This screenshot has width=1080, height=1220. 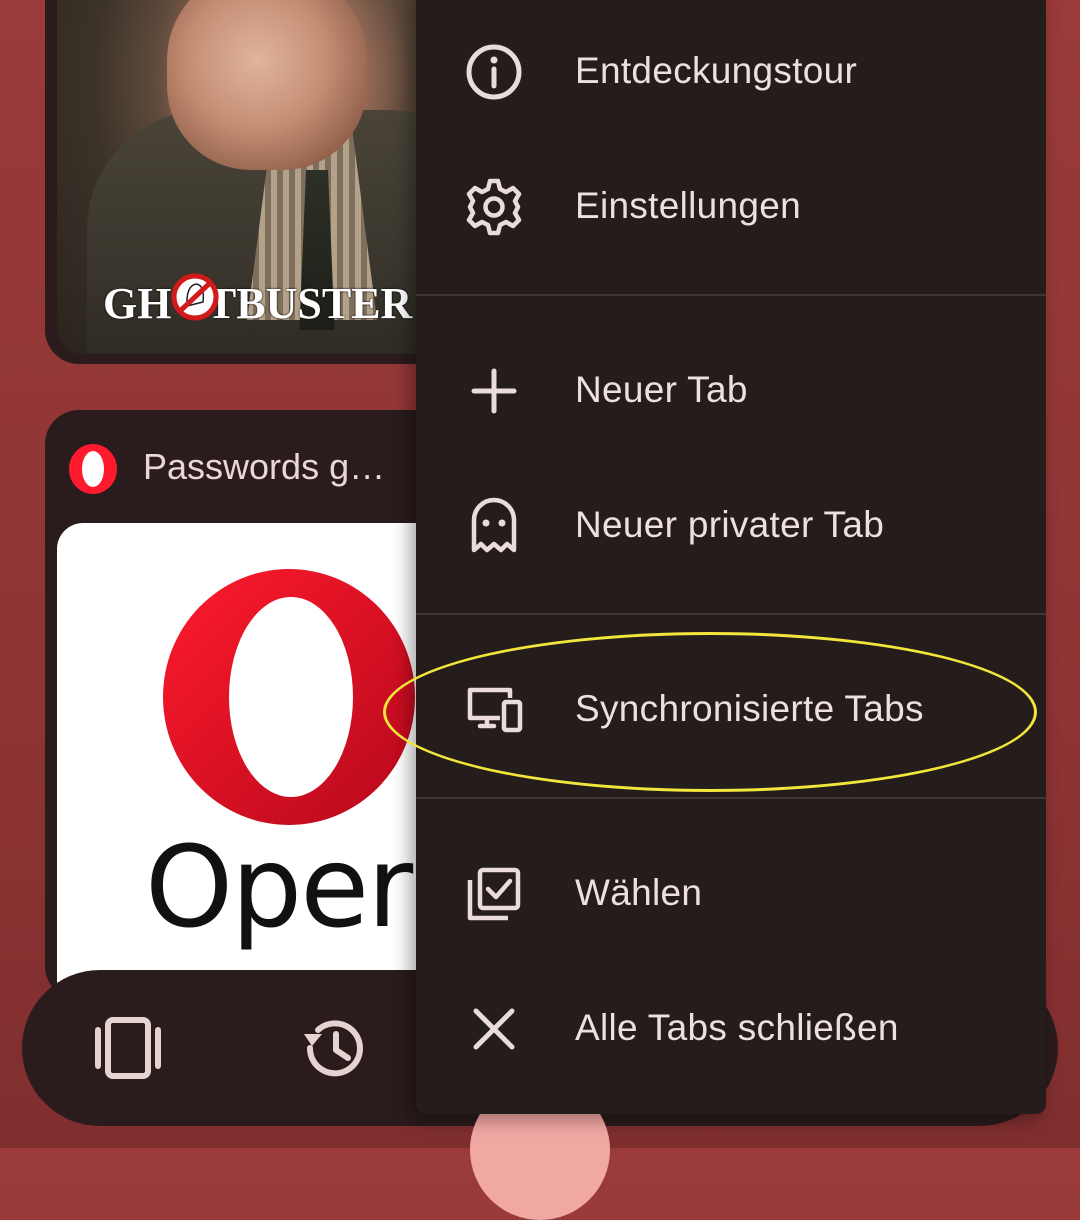 I want to click on info-icon, so click(x=494, y=72).